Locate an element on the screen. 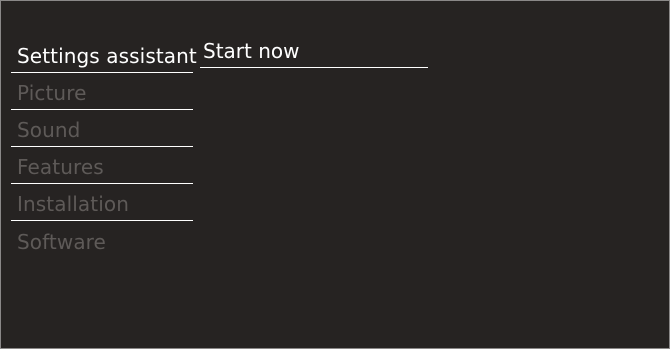 This screenshot has width=670, height=362. menu-item-software: Software is located at coordinates (102, 239).